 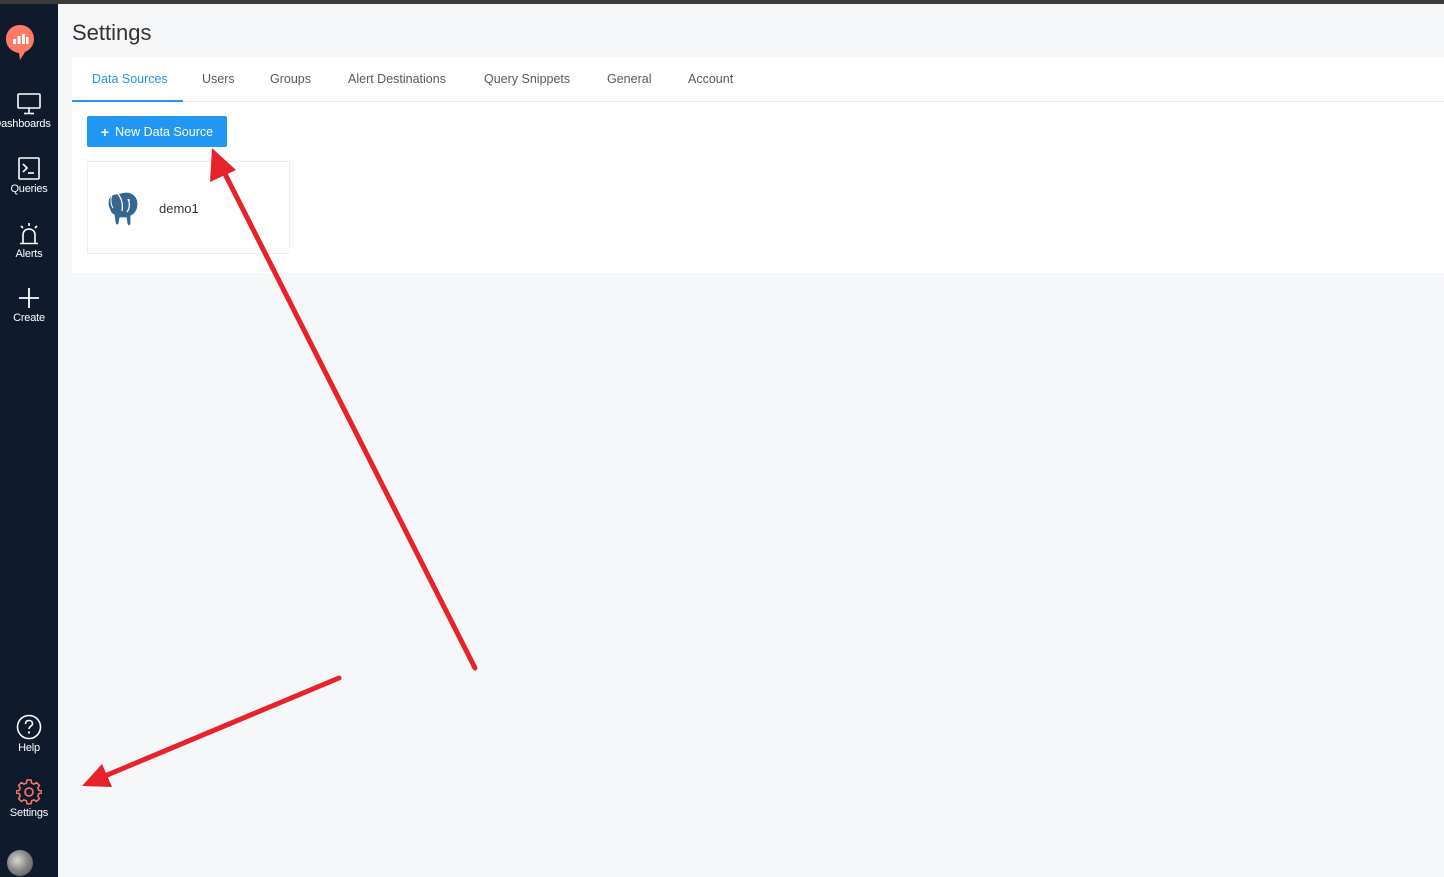 I want to click on tab-query-snippets: Query Snippets, so click(x=527, y=79).